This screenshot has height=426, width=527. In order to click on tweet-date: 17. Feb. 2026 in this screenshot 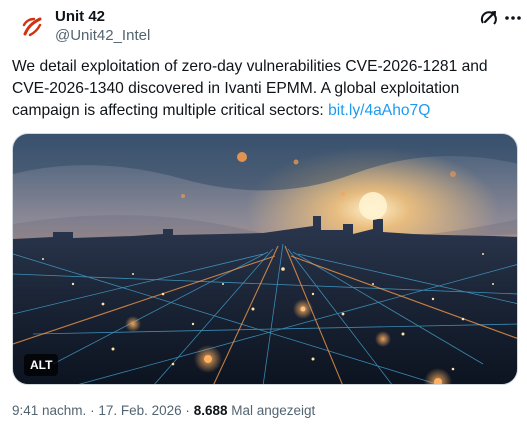, I will do `click(139, 410)`.